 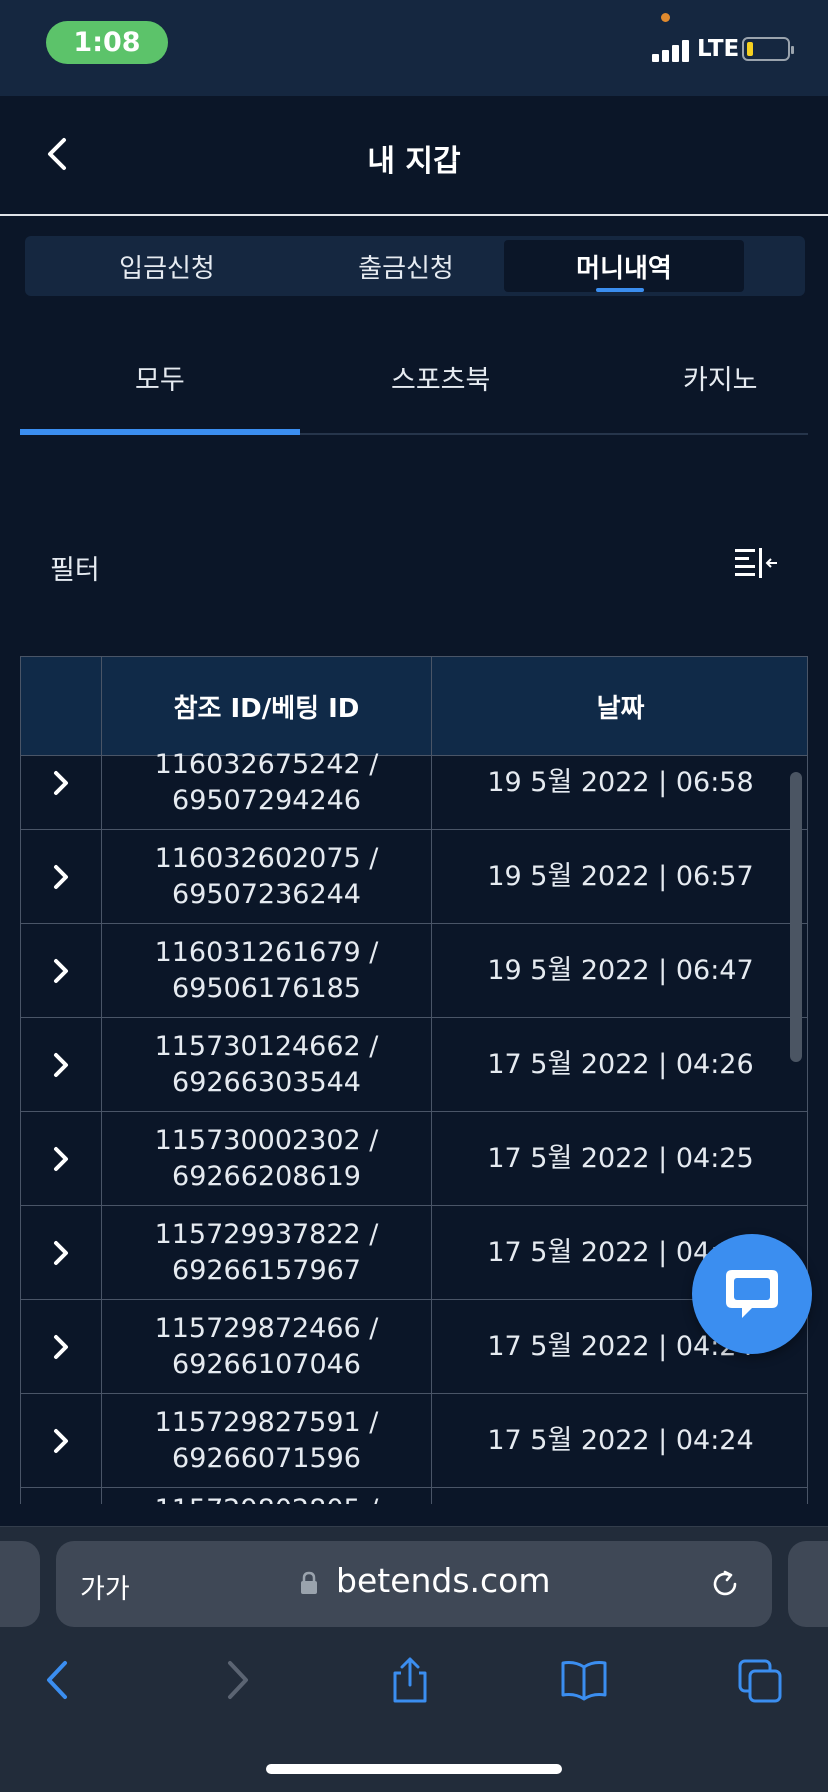 What do you see at coordinates (266, 1140) in the screenshot?
I see `reference-id: 115730002302 /` at bounding box center [266, 1140].